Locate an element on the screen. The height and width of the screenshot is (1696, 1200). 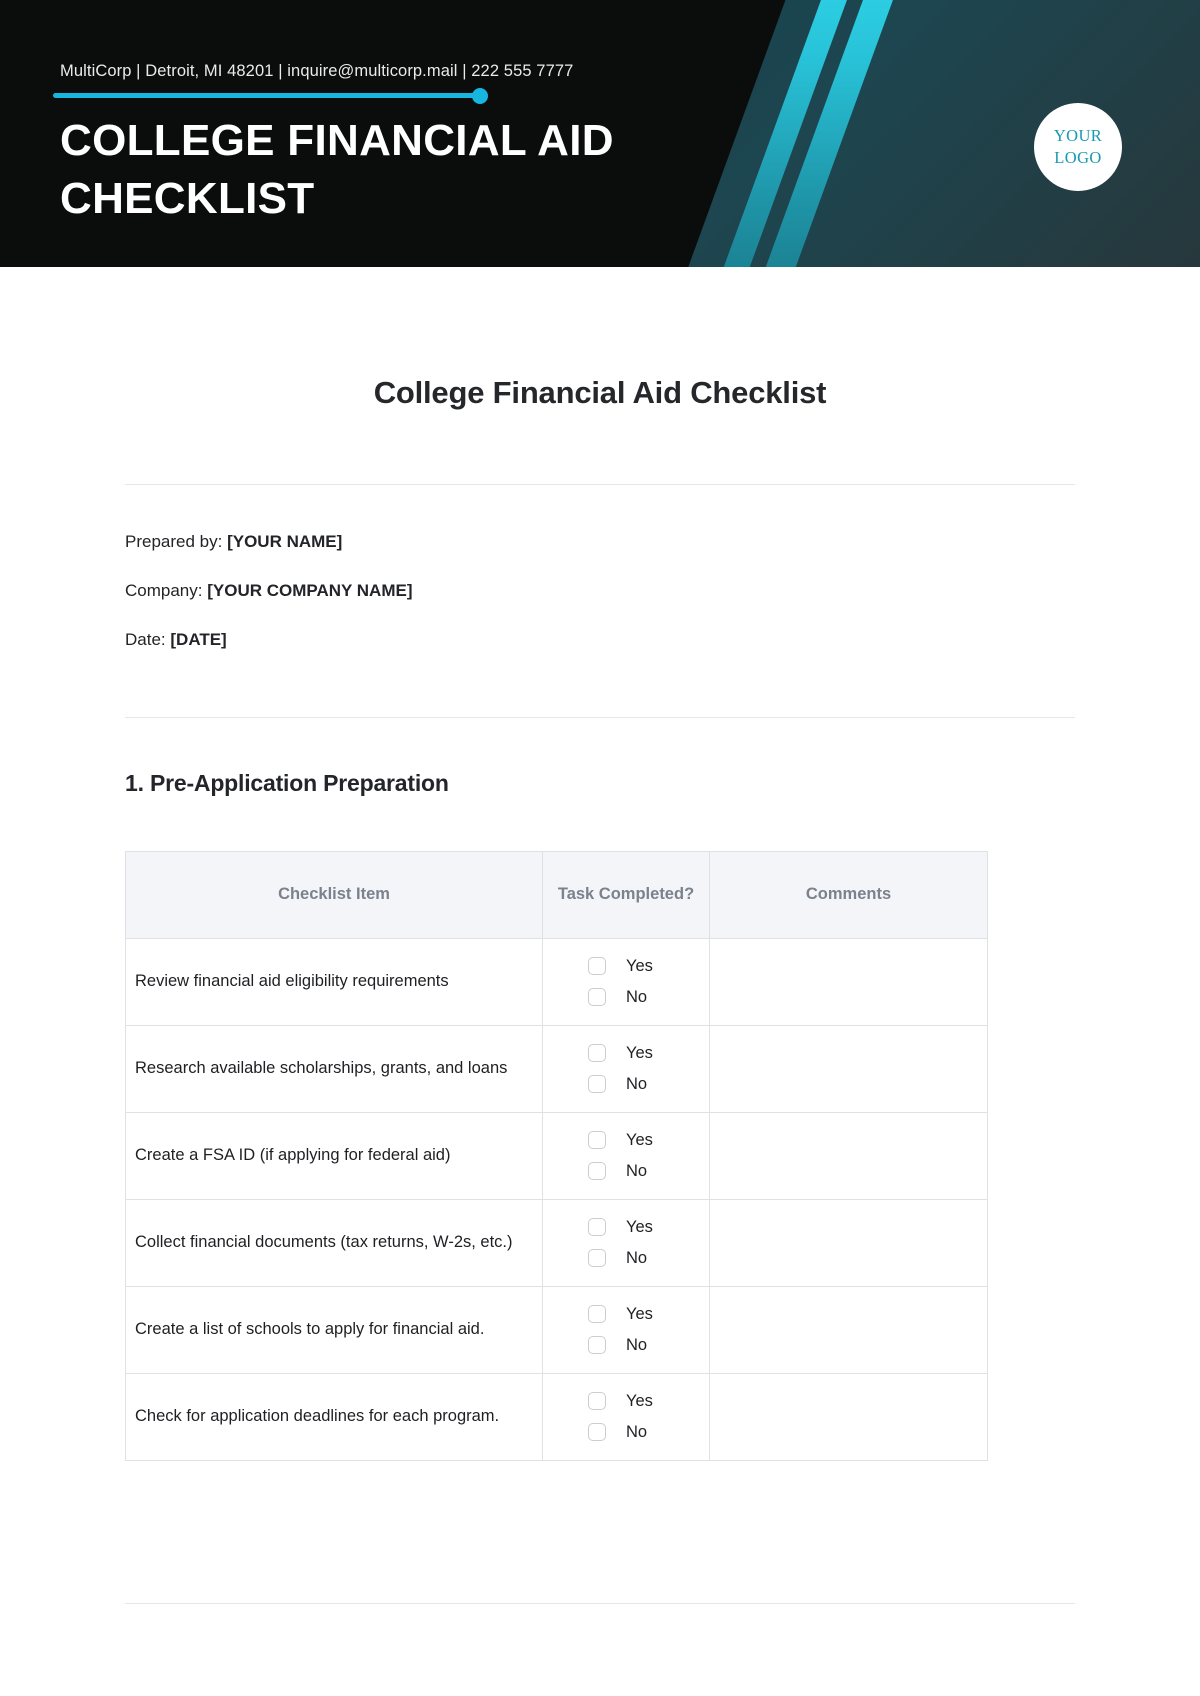
table-header-row: Checklist Item Task Completed? Comments is located at coordinates (556, 894).